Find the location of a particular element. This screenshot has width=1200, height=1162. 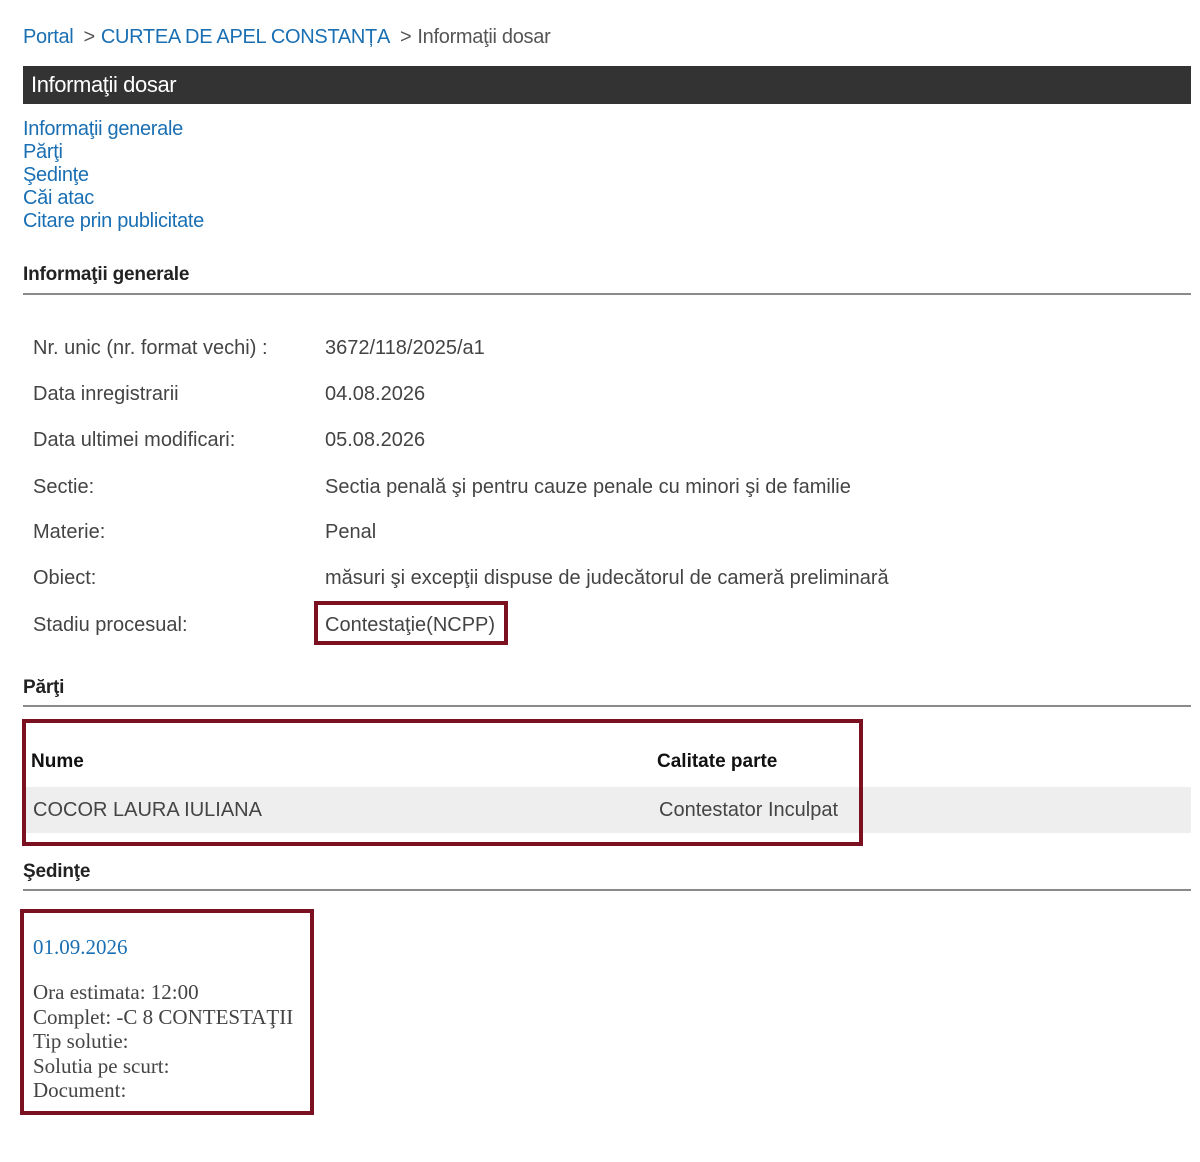

breadcrumb-portal-link: Portal is located at coordinates (48, 37).